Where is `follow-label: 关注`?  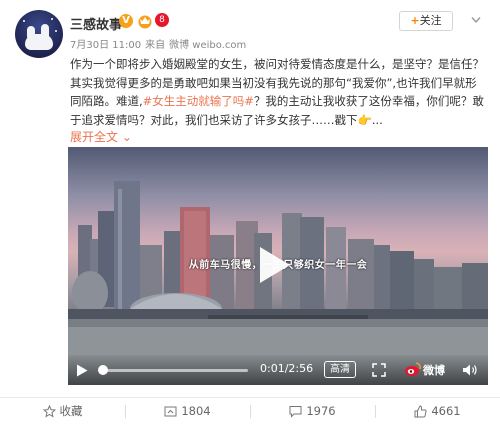 follow-label: 关注 is located at coordinates (430, 20).